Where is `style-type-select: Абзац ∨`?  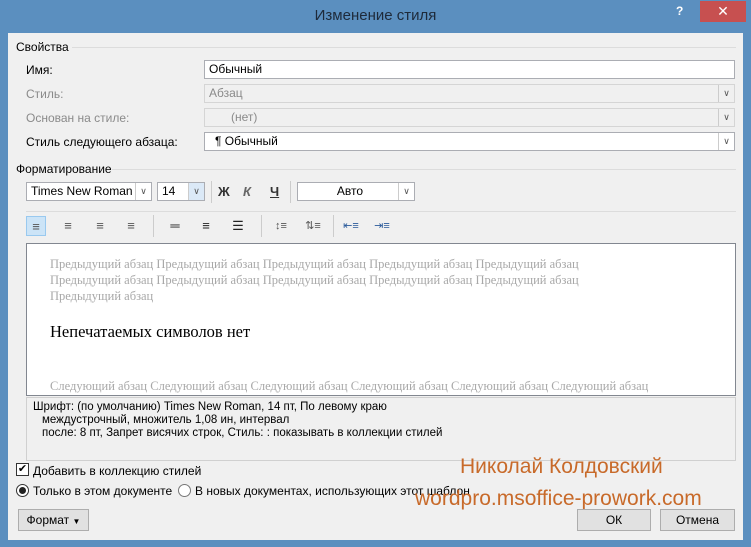
style-type-select: Абзац ∨ is located at coordinates (469, 93).